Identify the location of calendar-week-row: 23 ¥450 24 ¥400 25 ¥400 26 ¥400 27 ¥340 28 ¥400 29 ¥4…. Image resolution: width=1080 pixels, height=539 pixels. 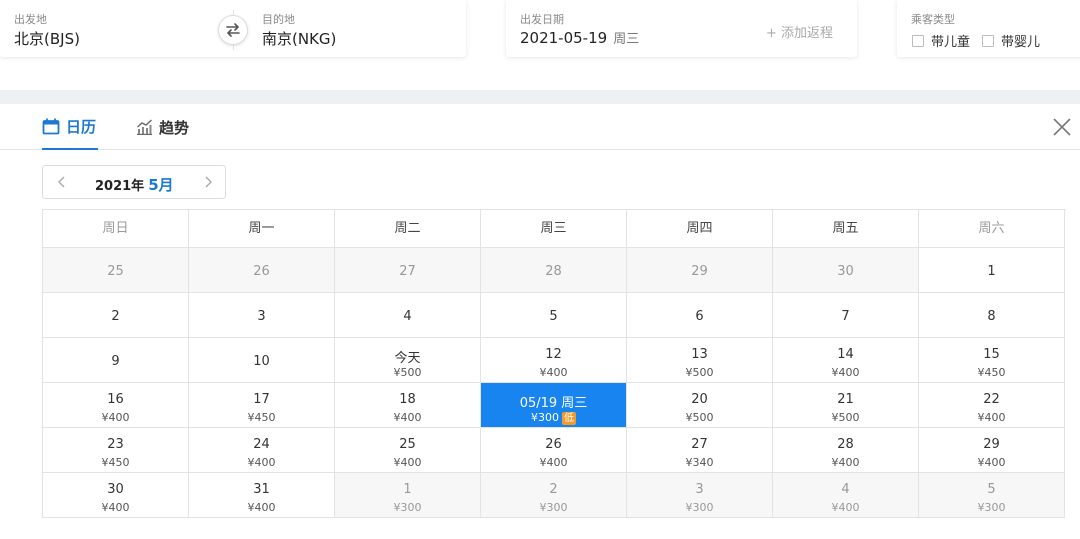
(554, 450).